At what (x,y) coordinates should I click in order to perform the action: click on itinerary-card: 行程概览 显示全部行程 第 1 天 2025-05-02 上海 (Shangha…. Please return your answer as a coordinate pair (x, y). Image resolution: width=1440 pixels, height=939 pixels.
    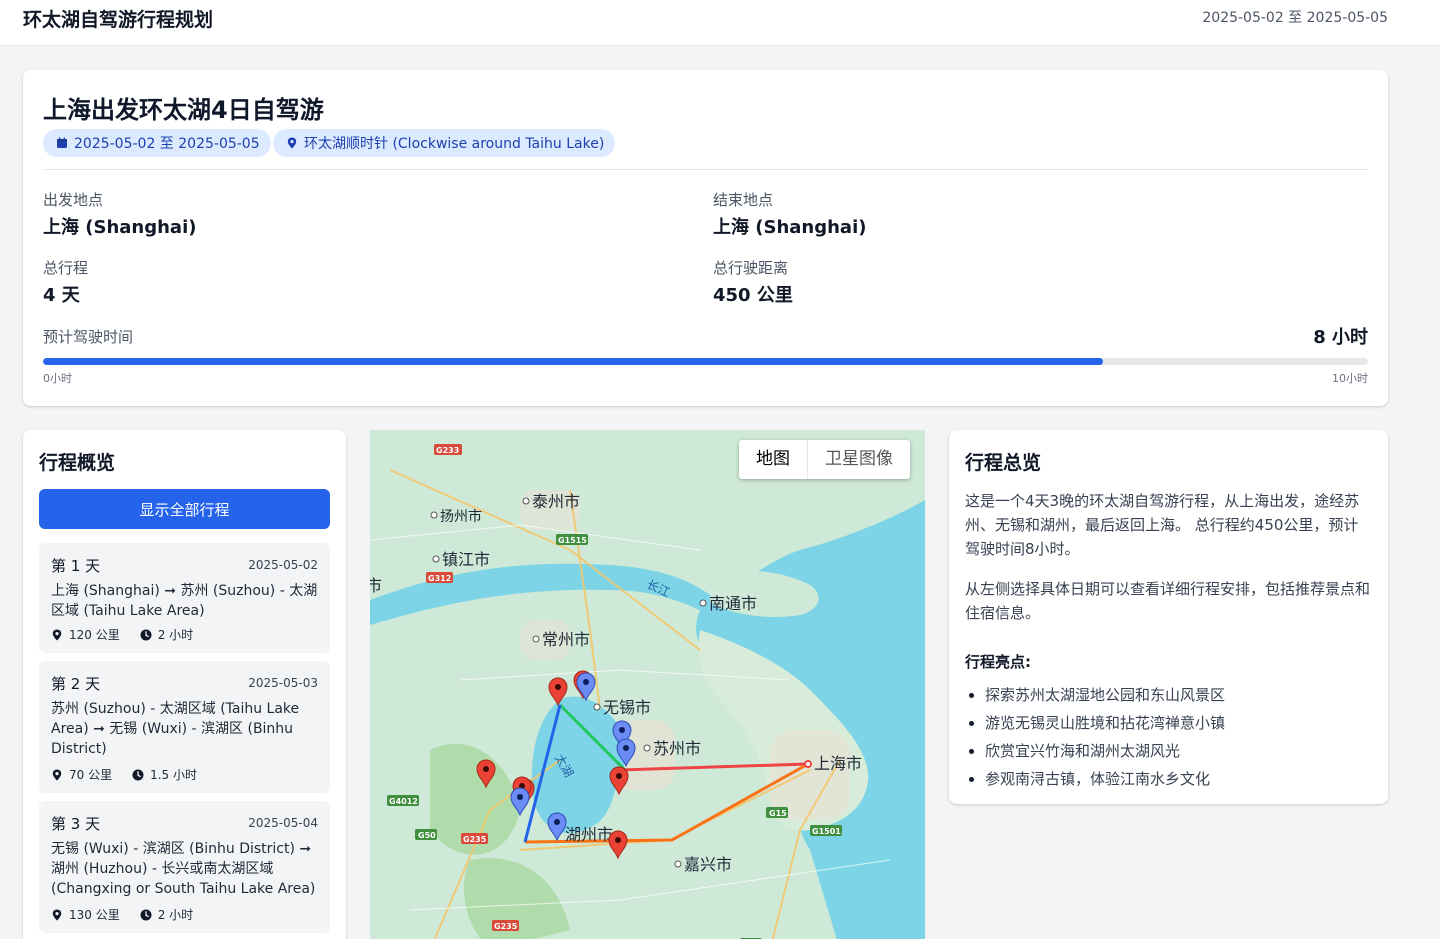
    Looking at the image, I should click on (184, 684).